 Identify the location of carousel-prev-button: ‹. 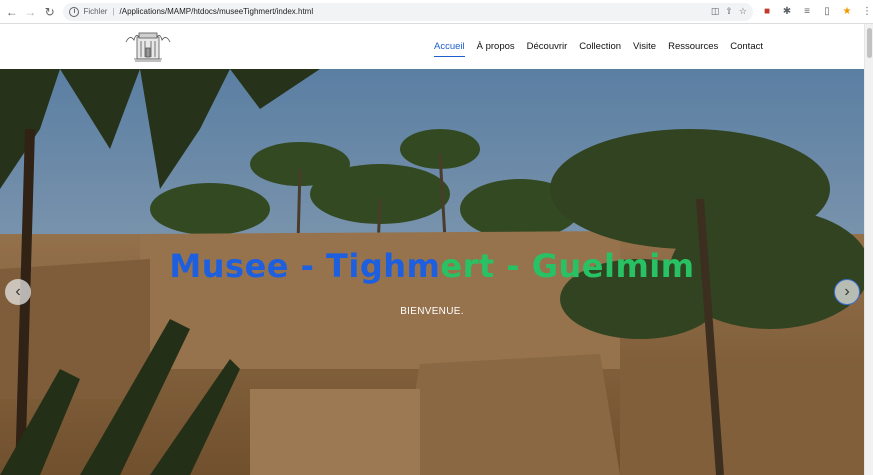
(18, 292).